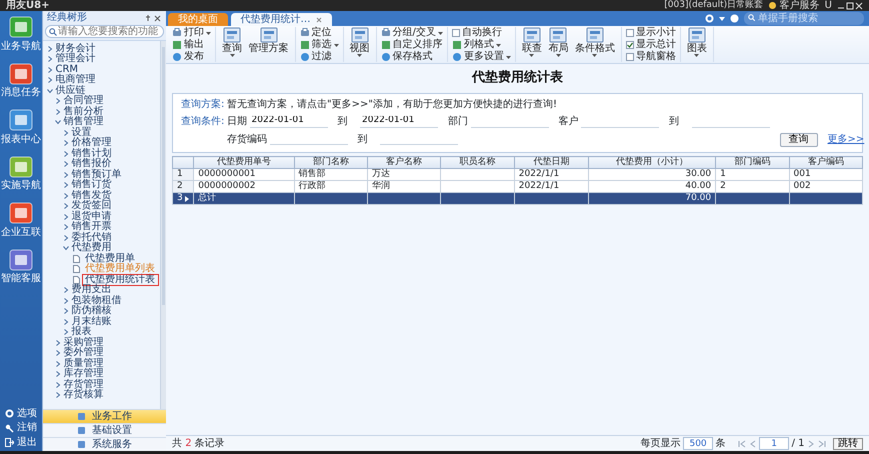 This screenshot has width=869, height=454. Describe the element at coordinates (532, 44) in the screenshot. I see `ribbon-button: 联查` at that location.